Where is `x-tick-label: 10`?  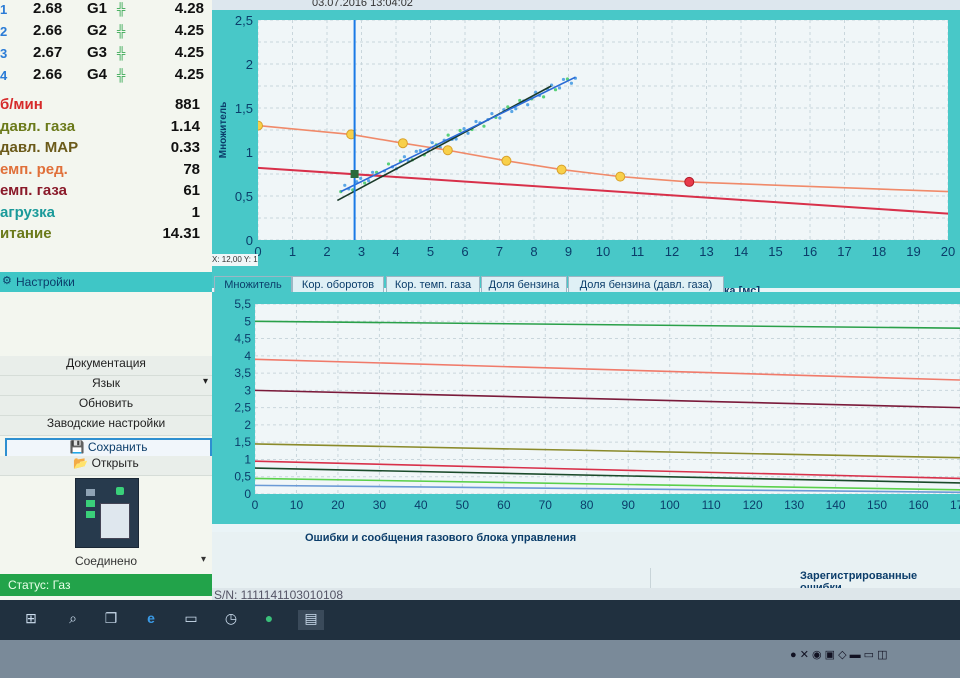 x-tick-label: 10 is located at coordinates (297, 505).